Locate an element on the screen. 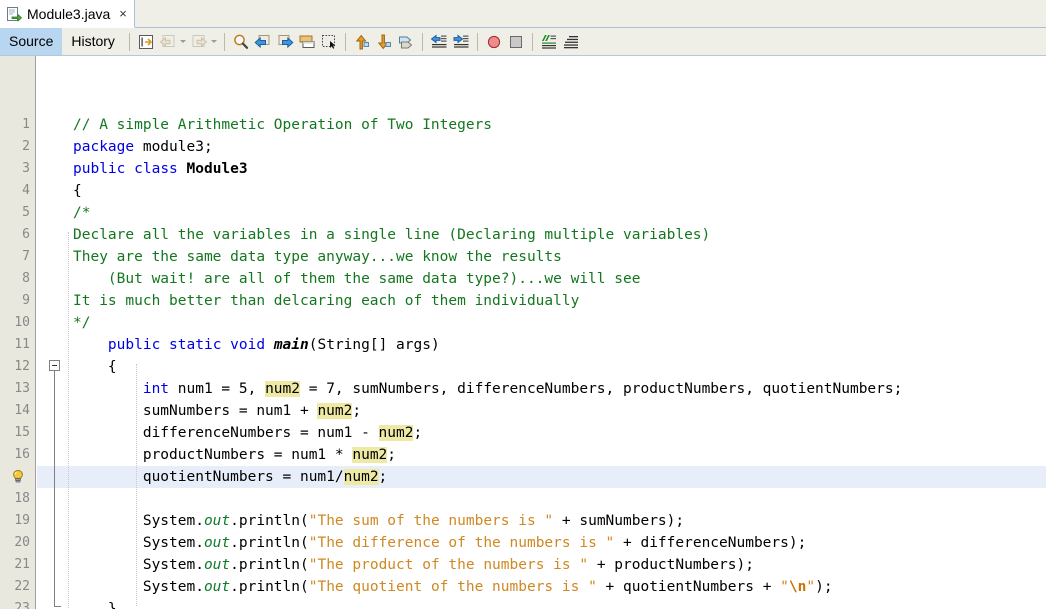  code-line: differenceNumbers = num1 - num2; is located at coordinates (248, 433).